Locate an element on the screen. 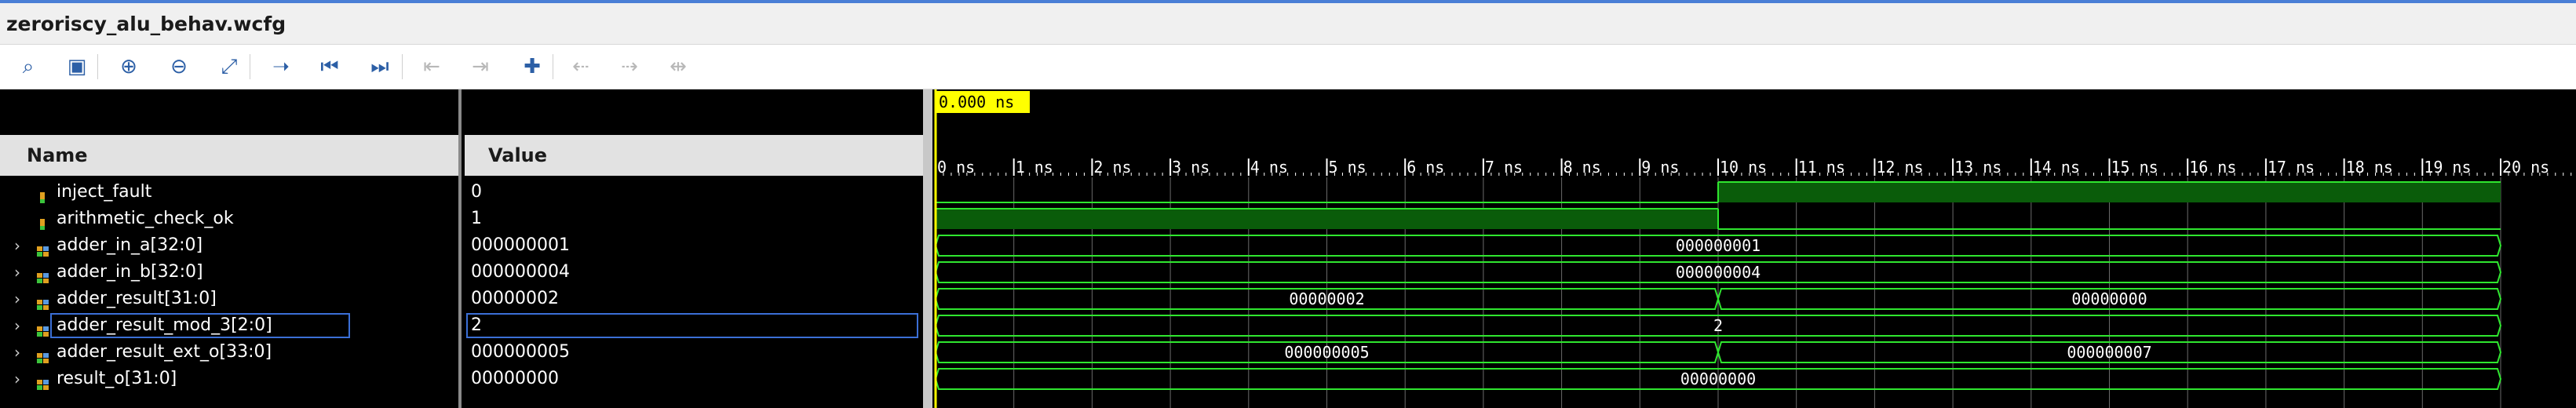 The width and height of the screenshot is (2576, 408). signal-row: › adder_result[31:0] is located at coordinates (229, 299).